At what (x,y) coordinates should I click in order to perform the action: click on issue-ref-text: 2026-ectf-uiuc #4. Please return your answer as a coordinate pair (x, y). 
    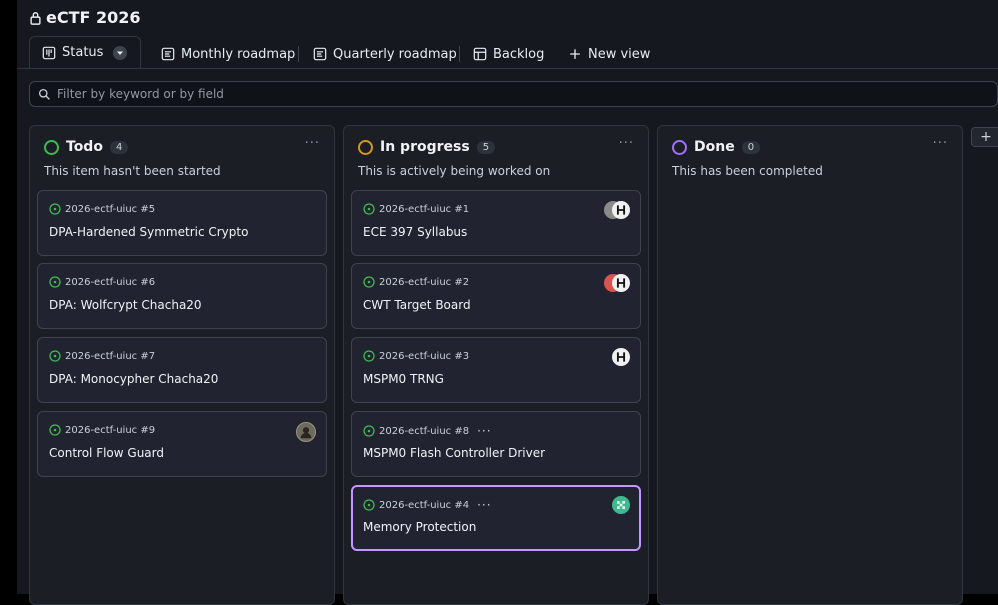
    Looking at the image, I should click on (424, 505).